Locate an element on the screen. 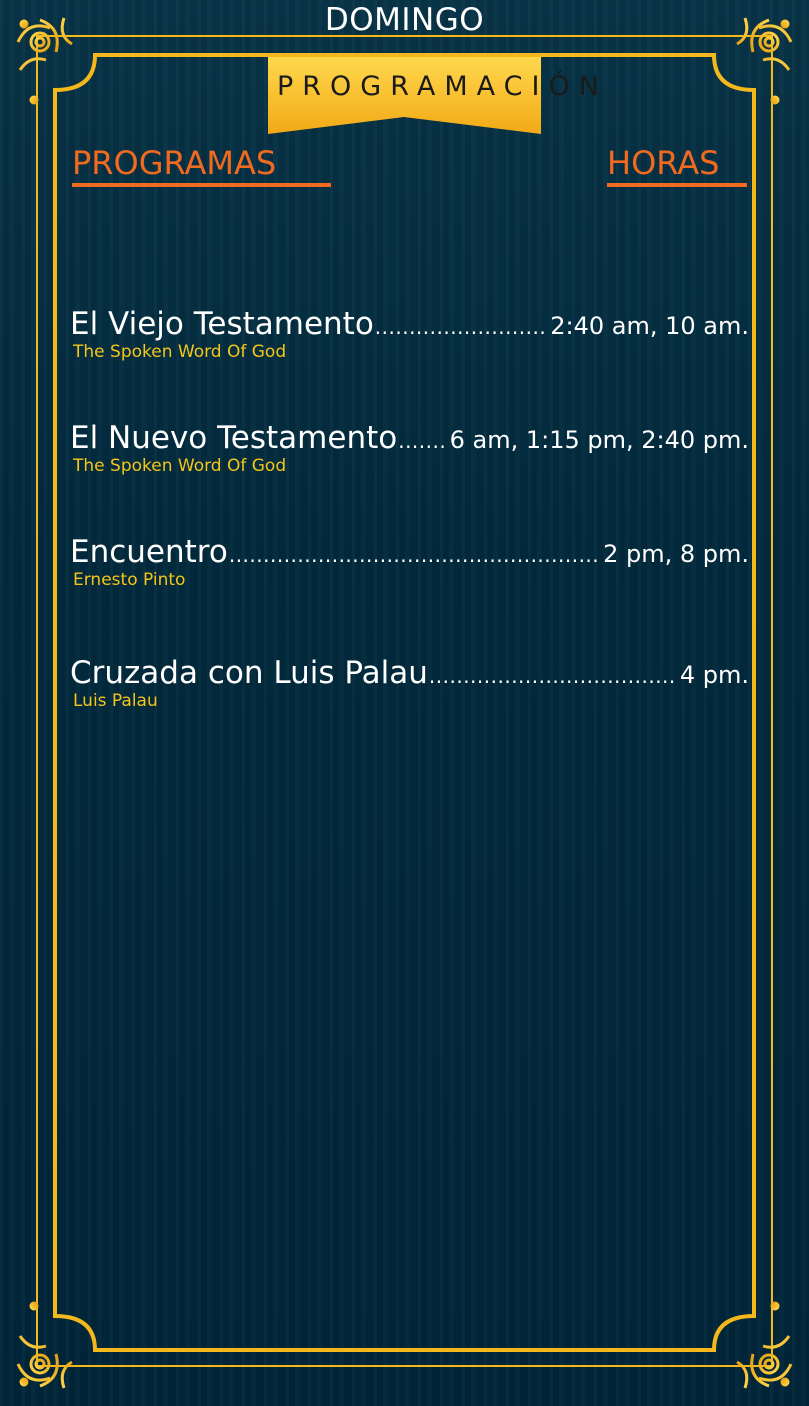 The image size is (809, 1406). hours-header-label: HORAS is located at coordinates (663, 163).